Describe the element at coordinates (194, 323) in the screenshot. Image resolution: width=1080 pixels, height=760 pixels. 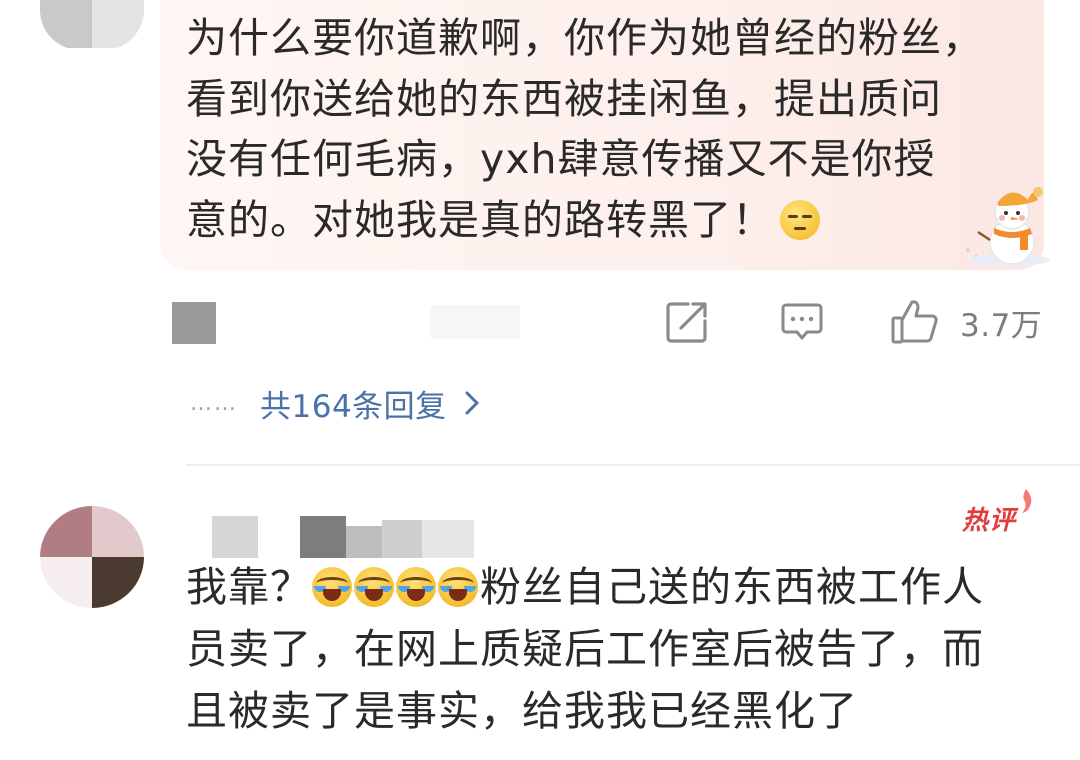
I see `user-info-pixel` at that location.